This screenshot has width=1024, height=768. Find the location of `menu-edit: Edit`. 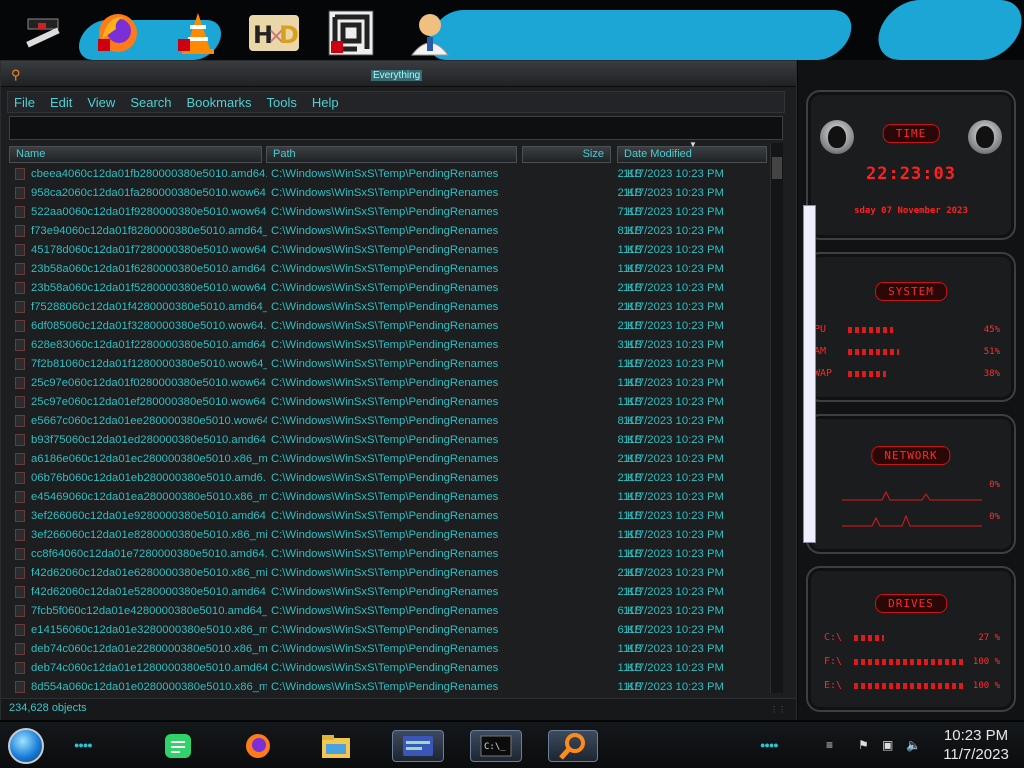

menu-edit: Edit is located at coordinates (61, 102).